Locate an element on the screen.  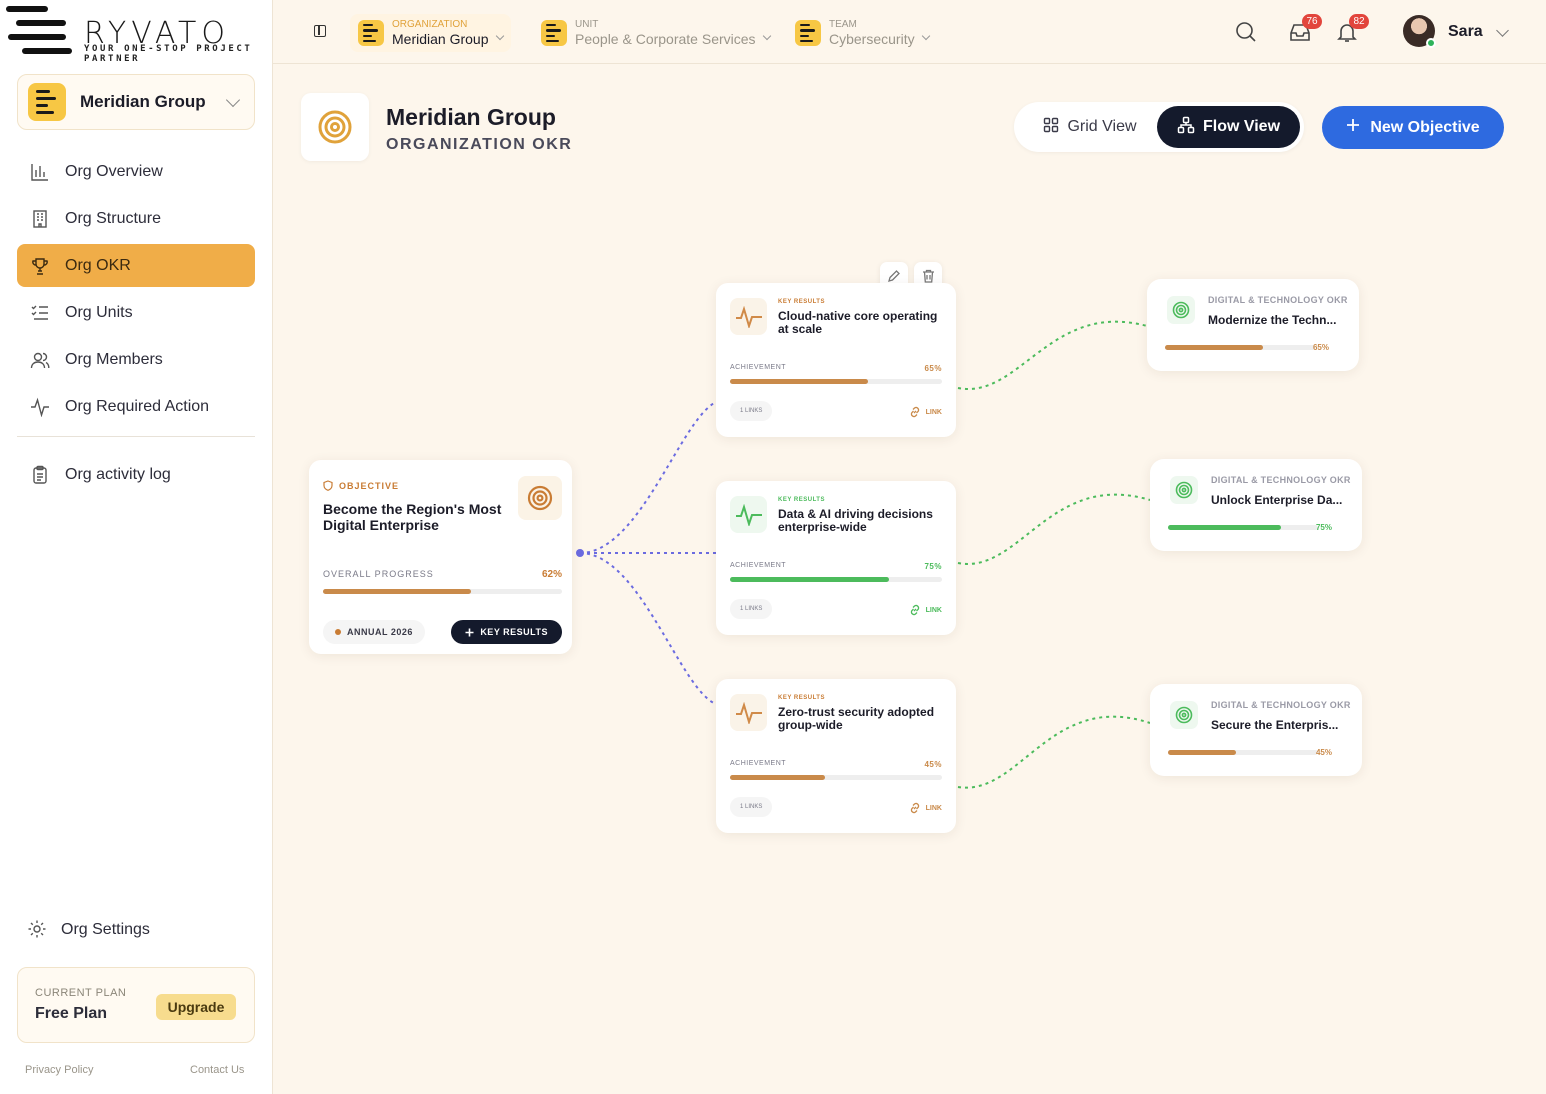
achievement-label: ACHIEVEMENT is located at coordinates (758, 763).